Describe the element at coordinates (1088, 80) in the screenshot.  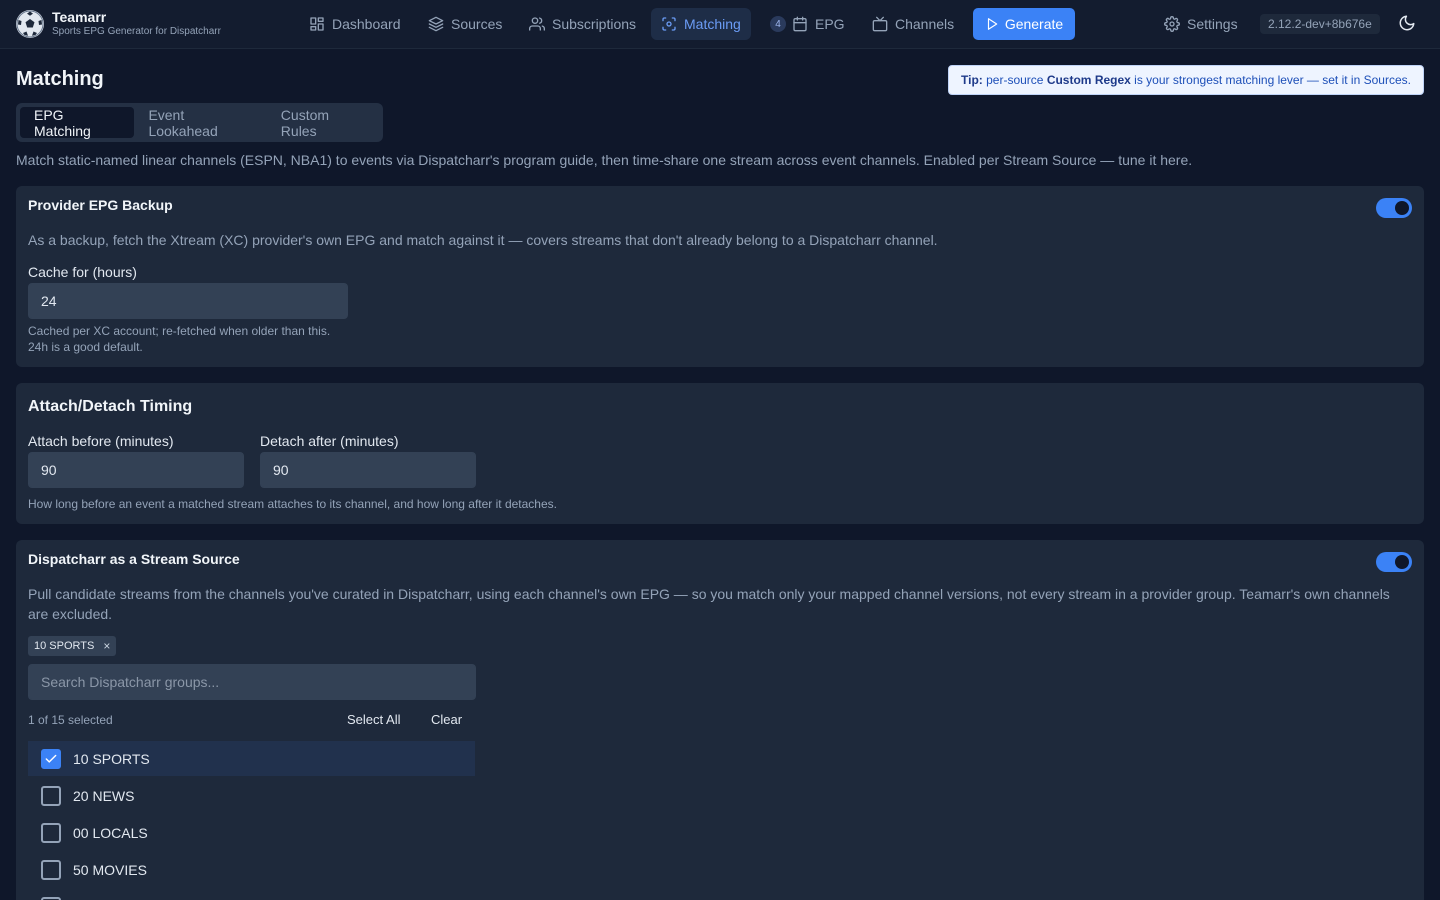
I see `tip-bold: Custom Regex` at that location.